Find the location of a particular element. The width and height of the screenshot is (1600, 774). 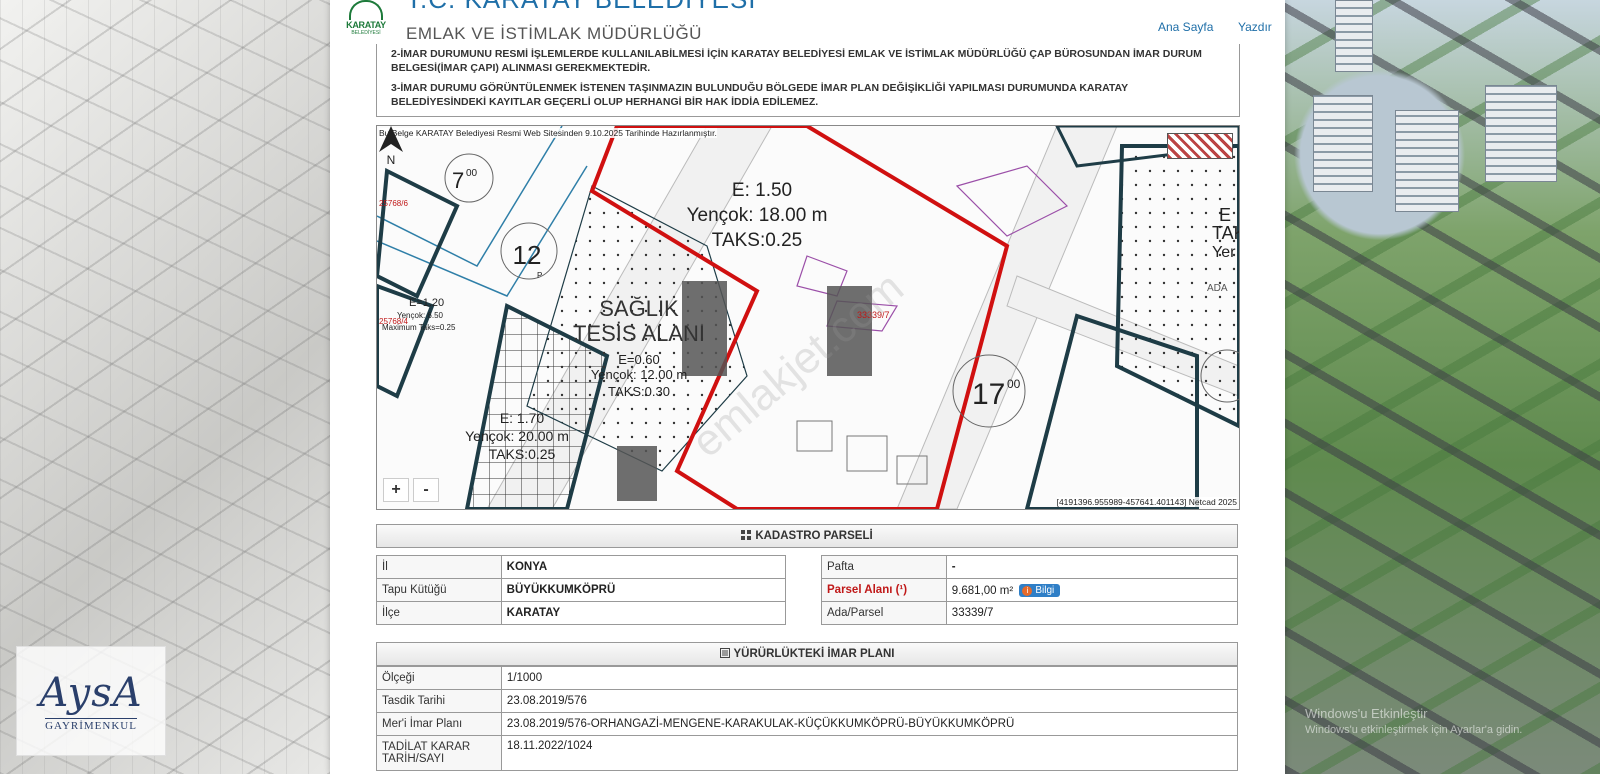

row-key-tadilat: TADİLAT KARAR TARİH/SAYI is located at coordinates (439, 753).